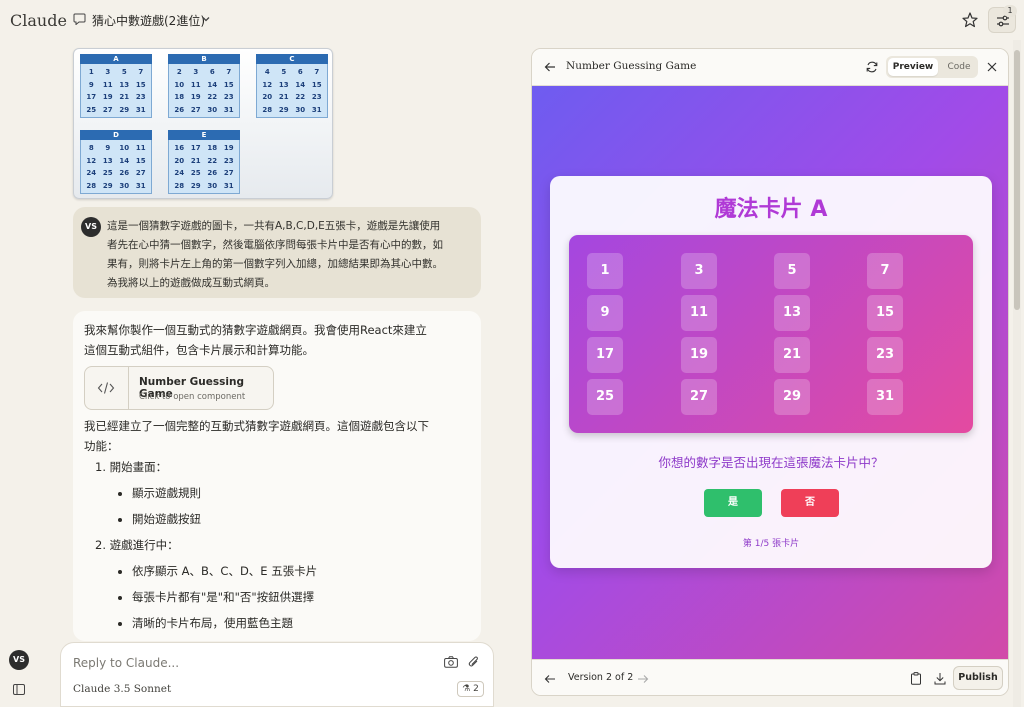 Image resolution: width=1024 pixels, height=707 pixels. I want to click on mini-card-grid: 4 5 6 7 12 13 14 15 20 21 22 23 28 29 30 31, so click(292, 91).